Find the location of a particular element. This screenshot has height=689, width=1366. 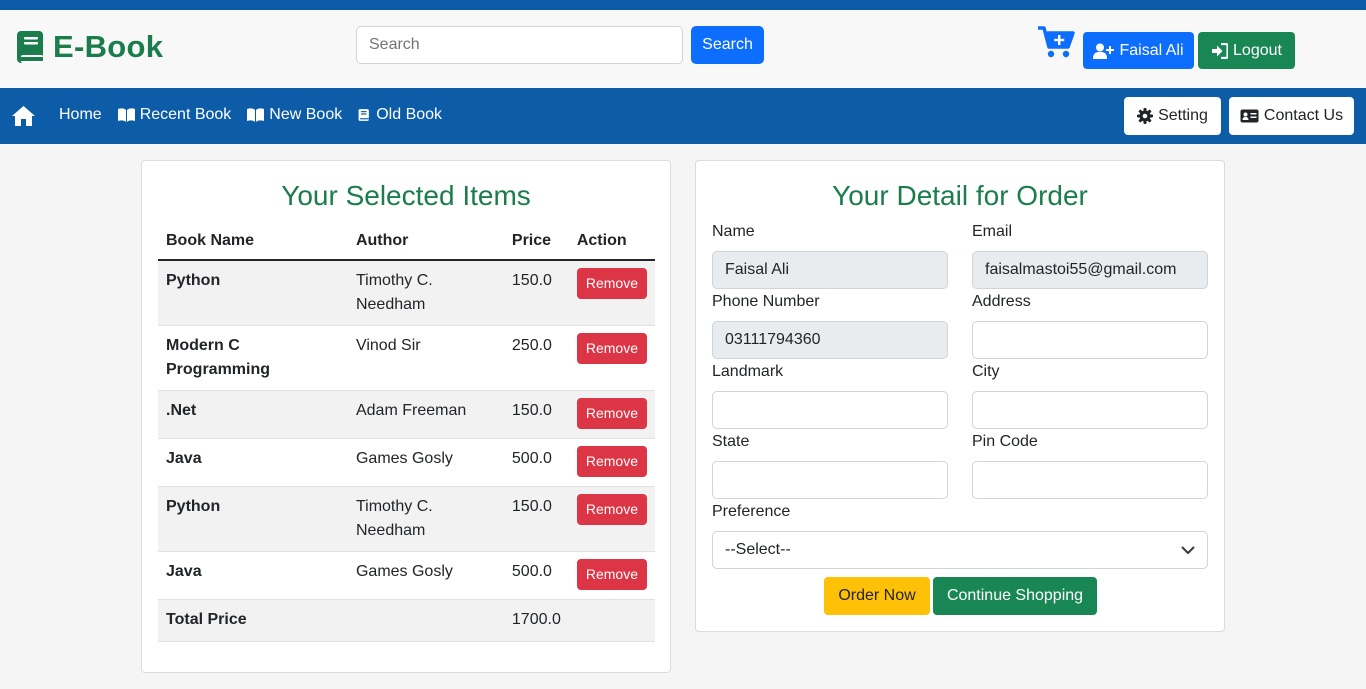

phone-label: Phone Number is located at coordinates (766, 301).